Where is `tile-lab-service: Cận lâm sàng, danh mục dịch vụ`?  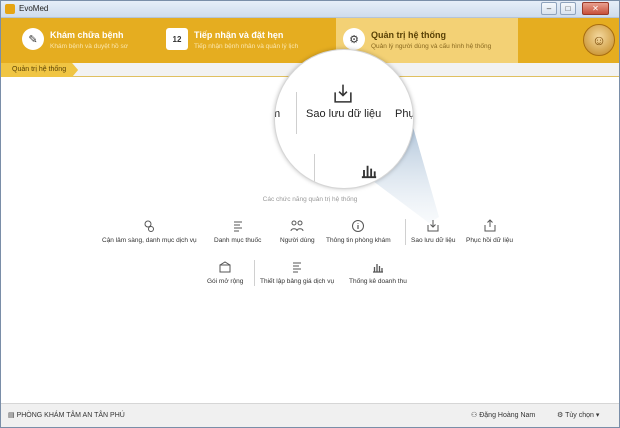 tile-lab-service: Cận lâm sàng, danh mục dịch vụ is located at coordinates (149, 231).